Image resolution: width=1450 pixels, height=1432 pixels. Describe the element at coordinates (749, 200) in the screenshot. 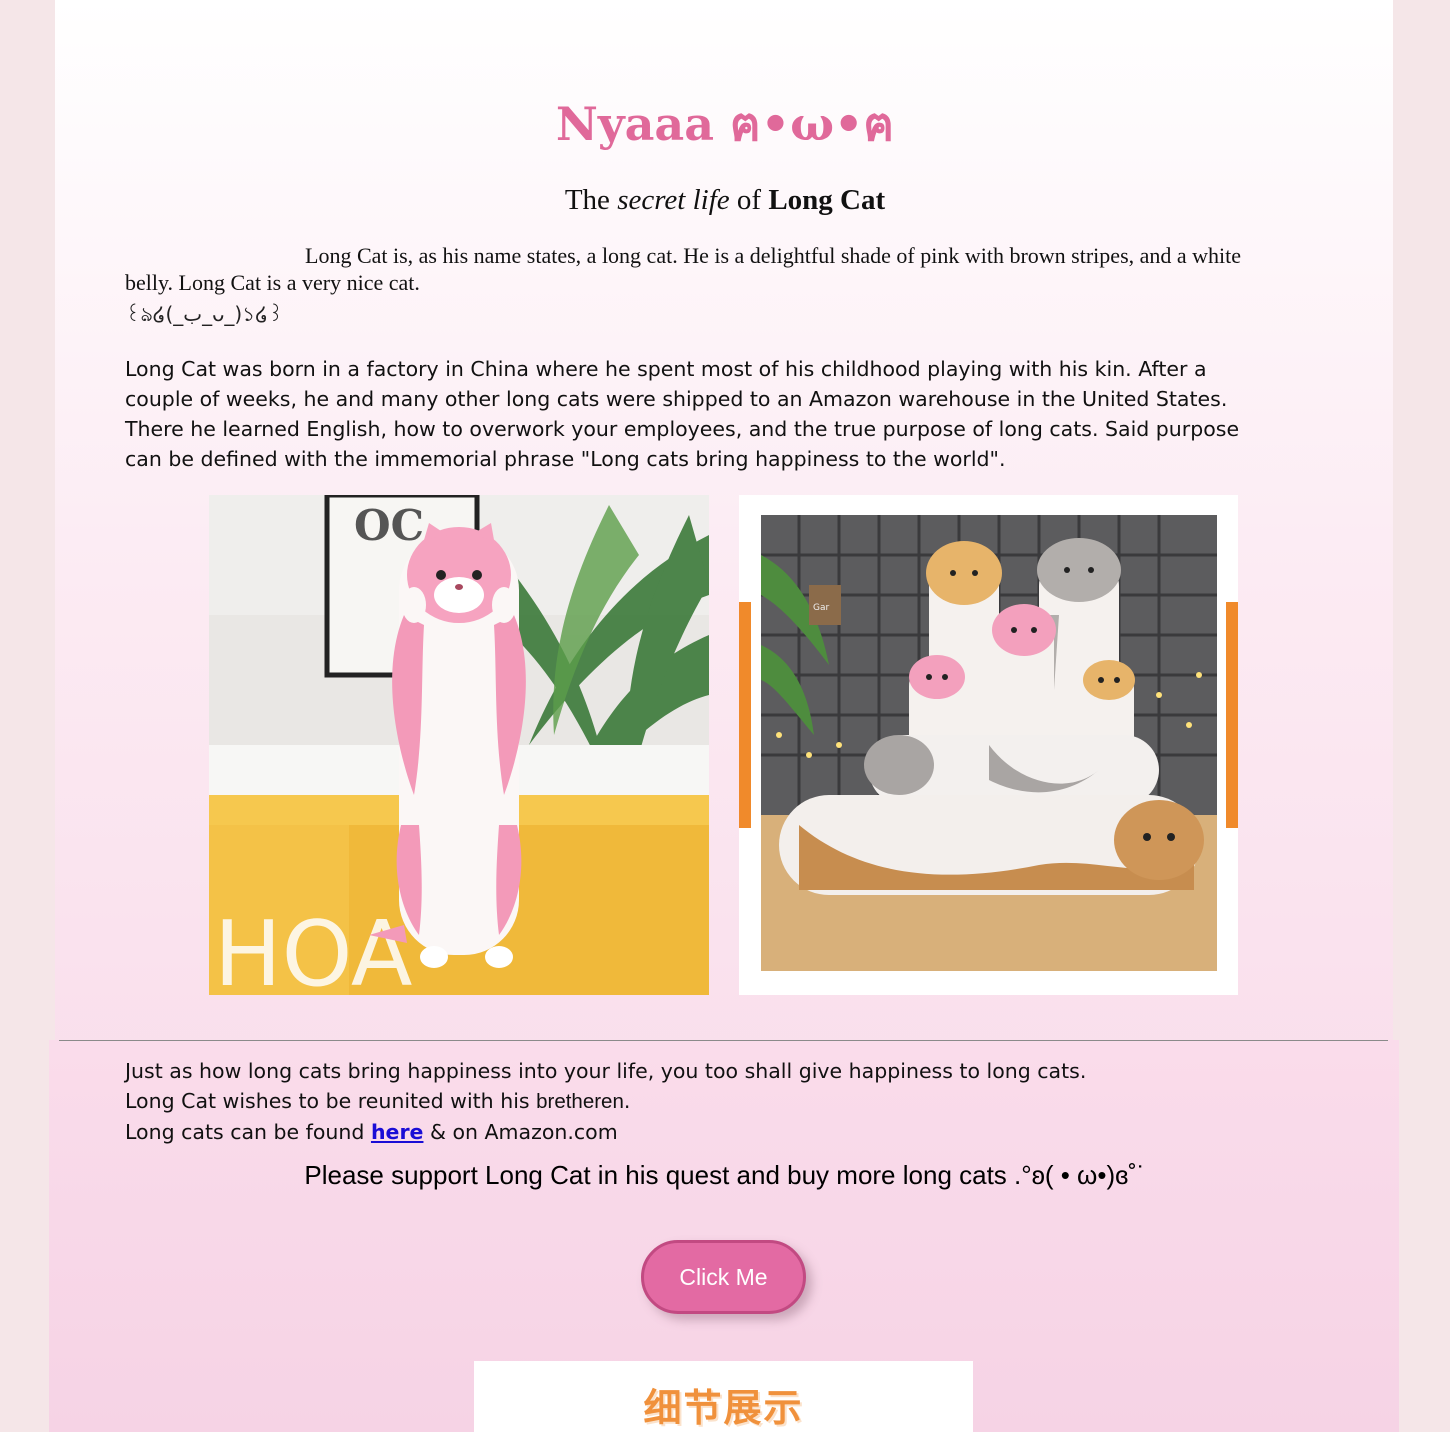

I see `subtitle-mid: of` at that location.